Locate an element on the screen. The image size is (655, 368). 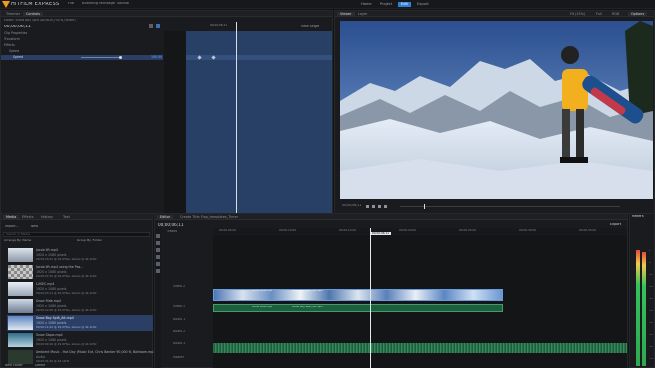
tree-speed-group: Speed is located at coordinates (14, 51).